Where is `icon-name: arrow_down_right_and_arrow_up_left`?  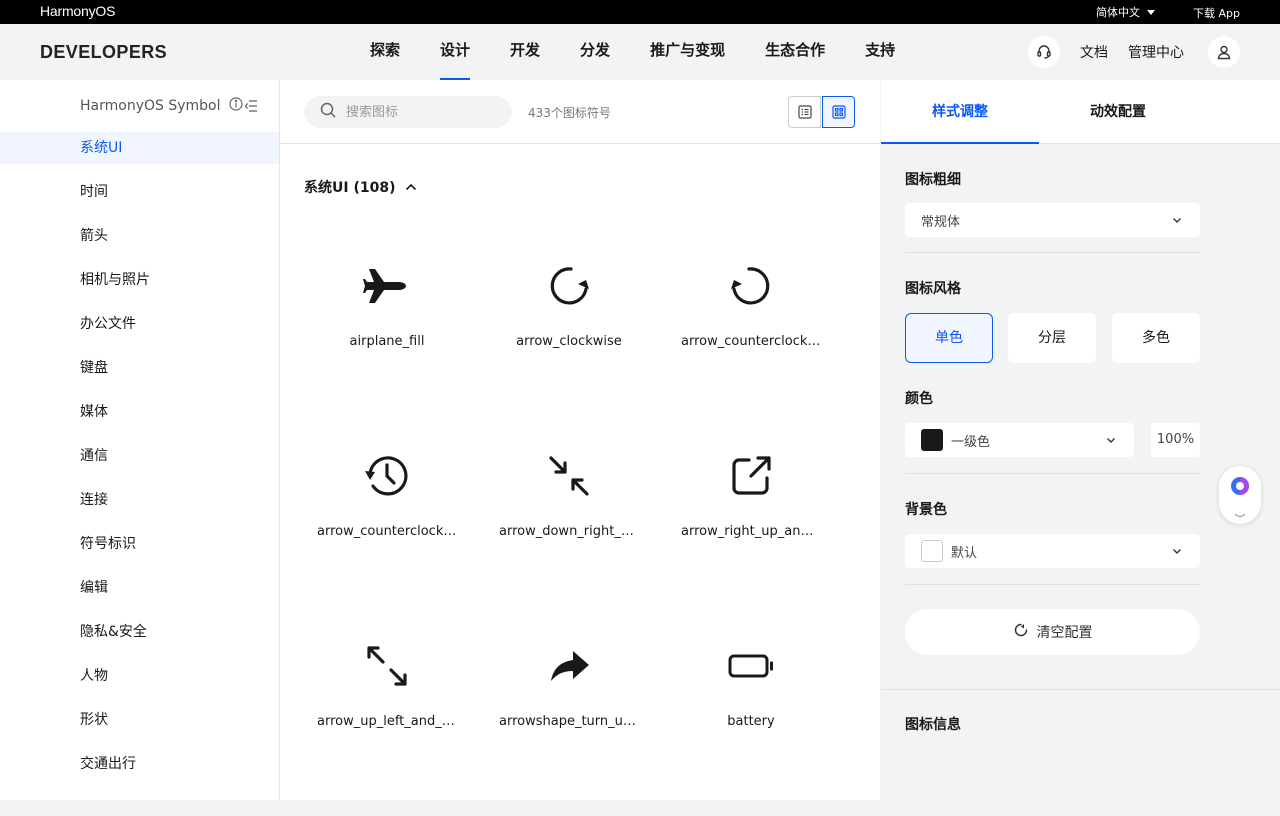
icon-name: arrow_down_right_and_arrow_up_left is located at coordinates (569, 531).